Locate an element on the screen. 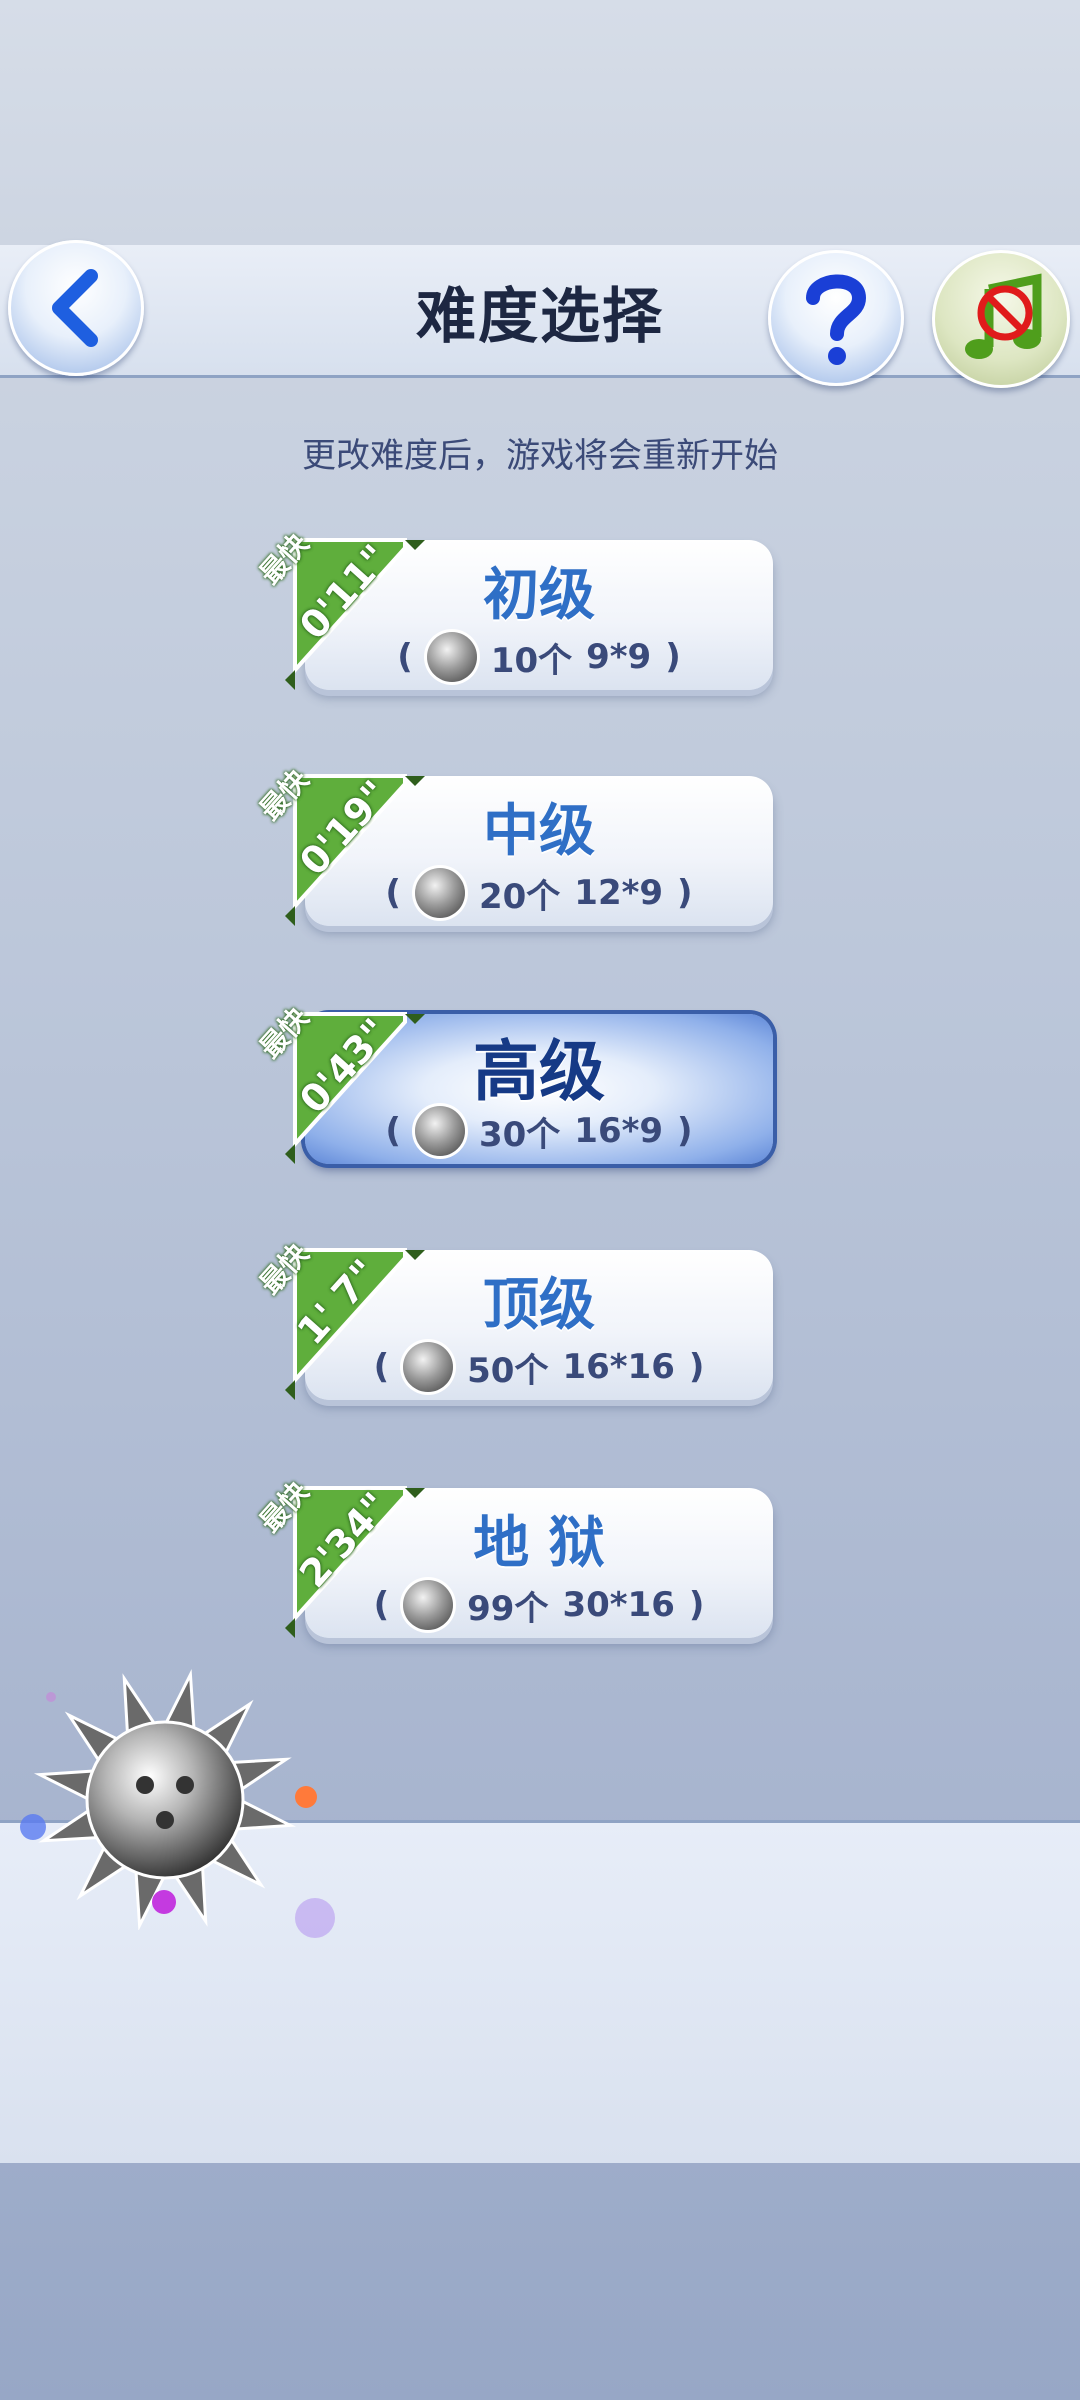  level-button-4: 顶级 ( 50个 16*16 ) 最快 1' 7" is located at coordinates (514, 1318).